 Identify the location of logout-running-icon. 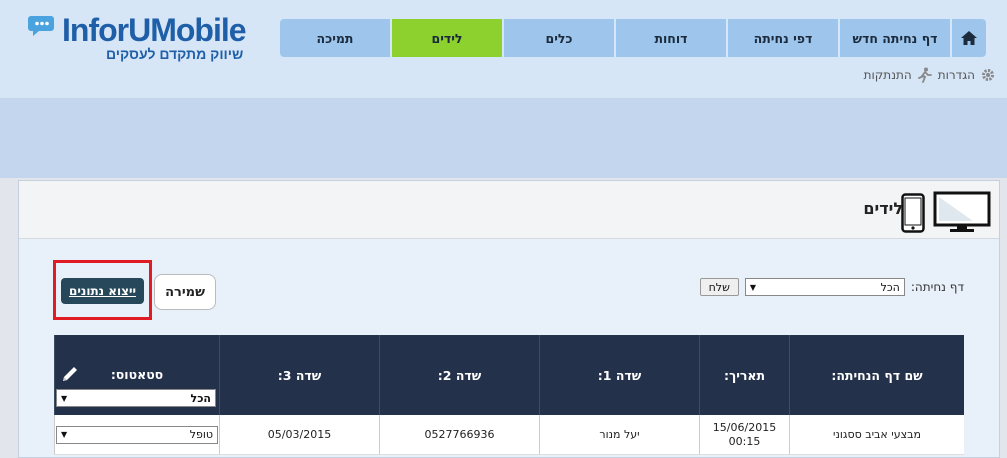
(924, 75).